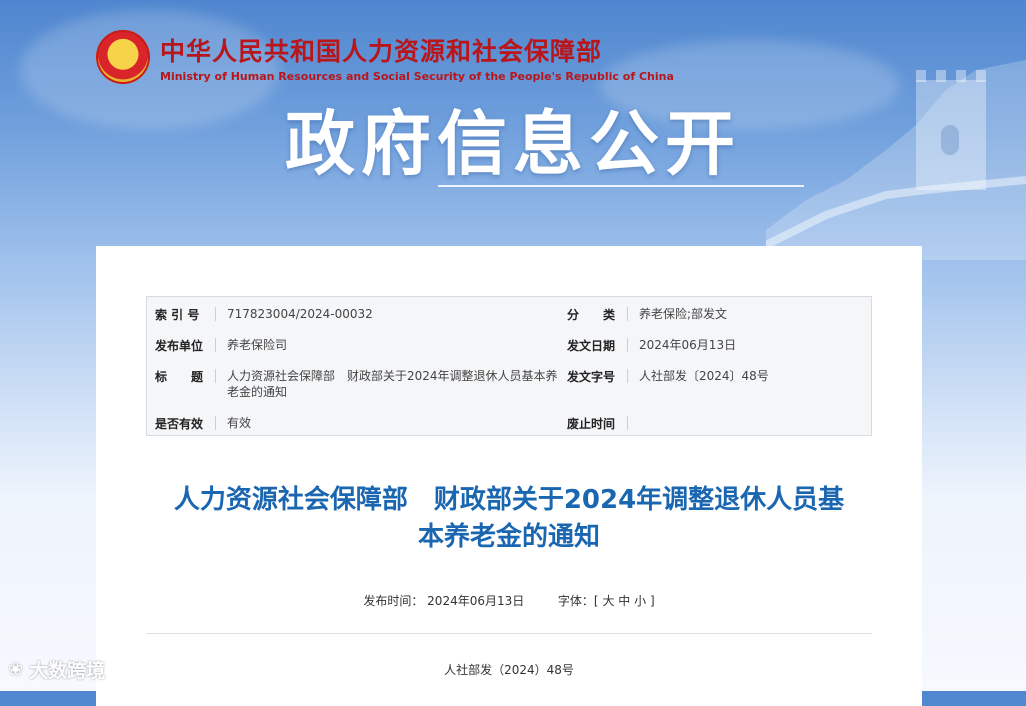  Describe the element at coordinates (179, 377) in the screenshot. I see `title-label: 标 题` at that location.